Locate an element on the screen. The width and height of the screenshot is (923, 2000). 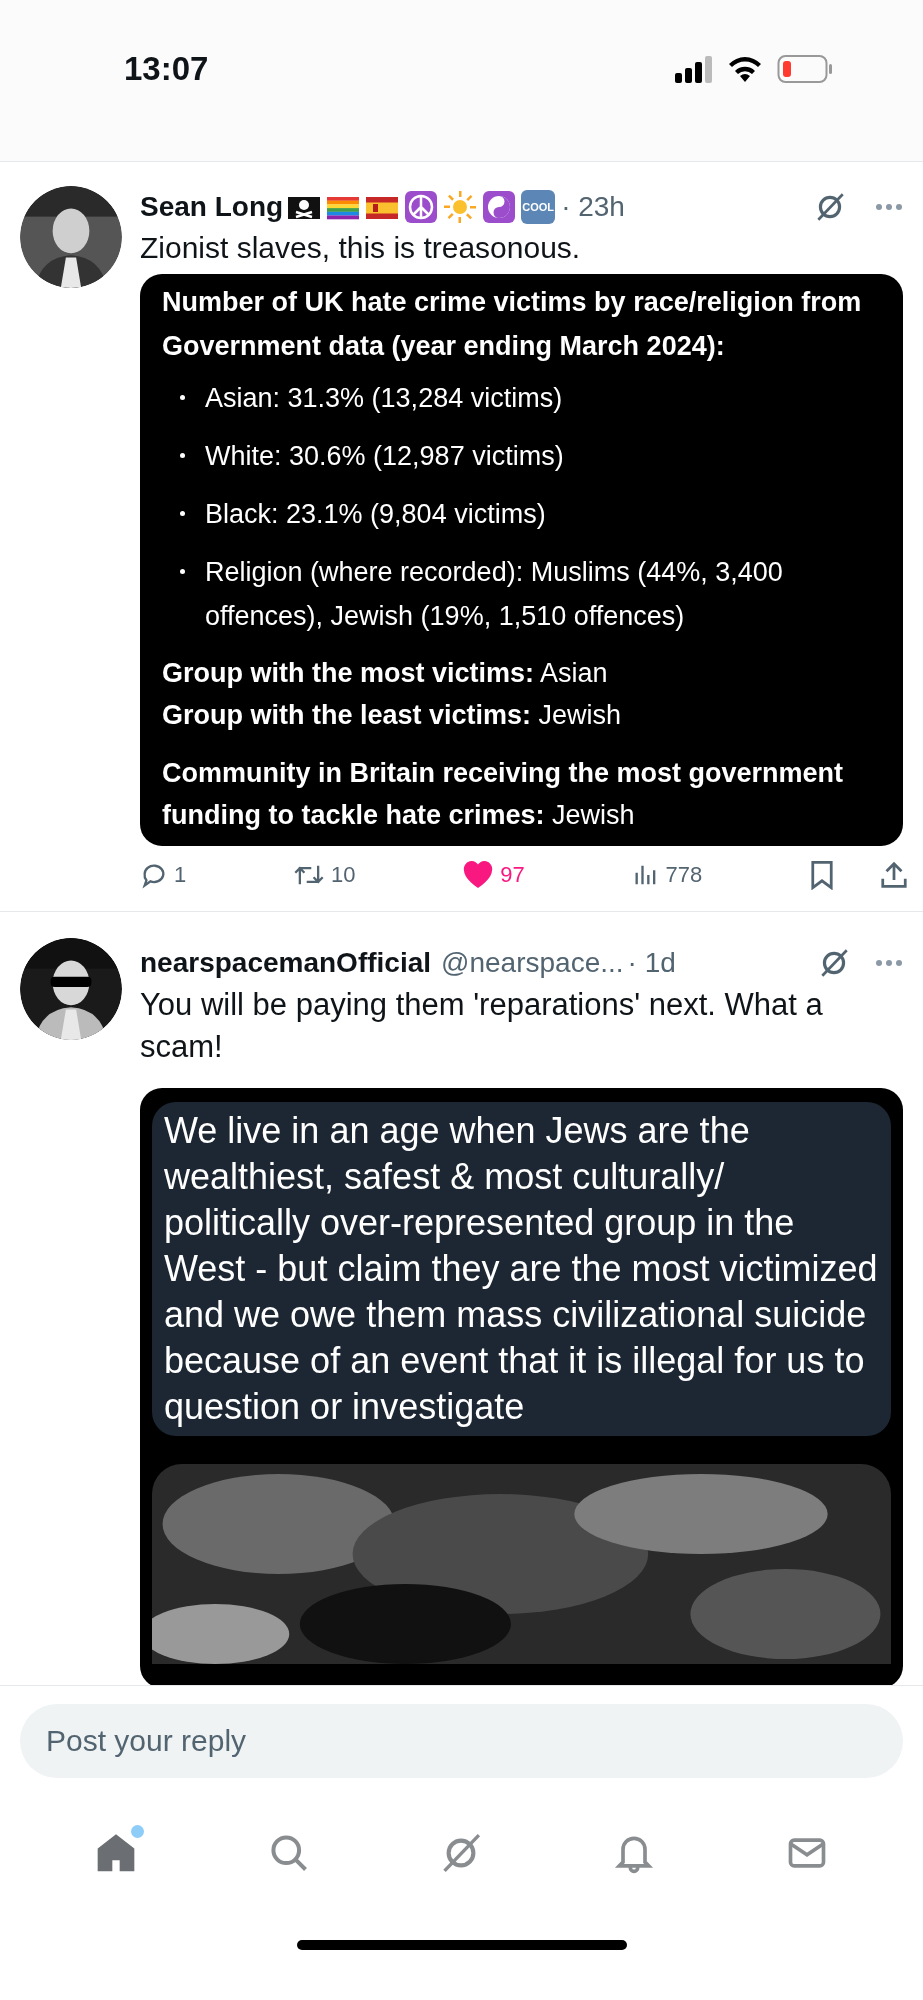
summary-line: Community in Britain receiving the most government funding to tackle hate crimes: Jewish is located at coordinates (503, 794).